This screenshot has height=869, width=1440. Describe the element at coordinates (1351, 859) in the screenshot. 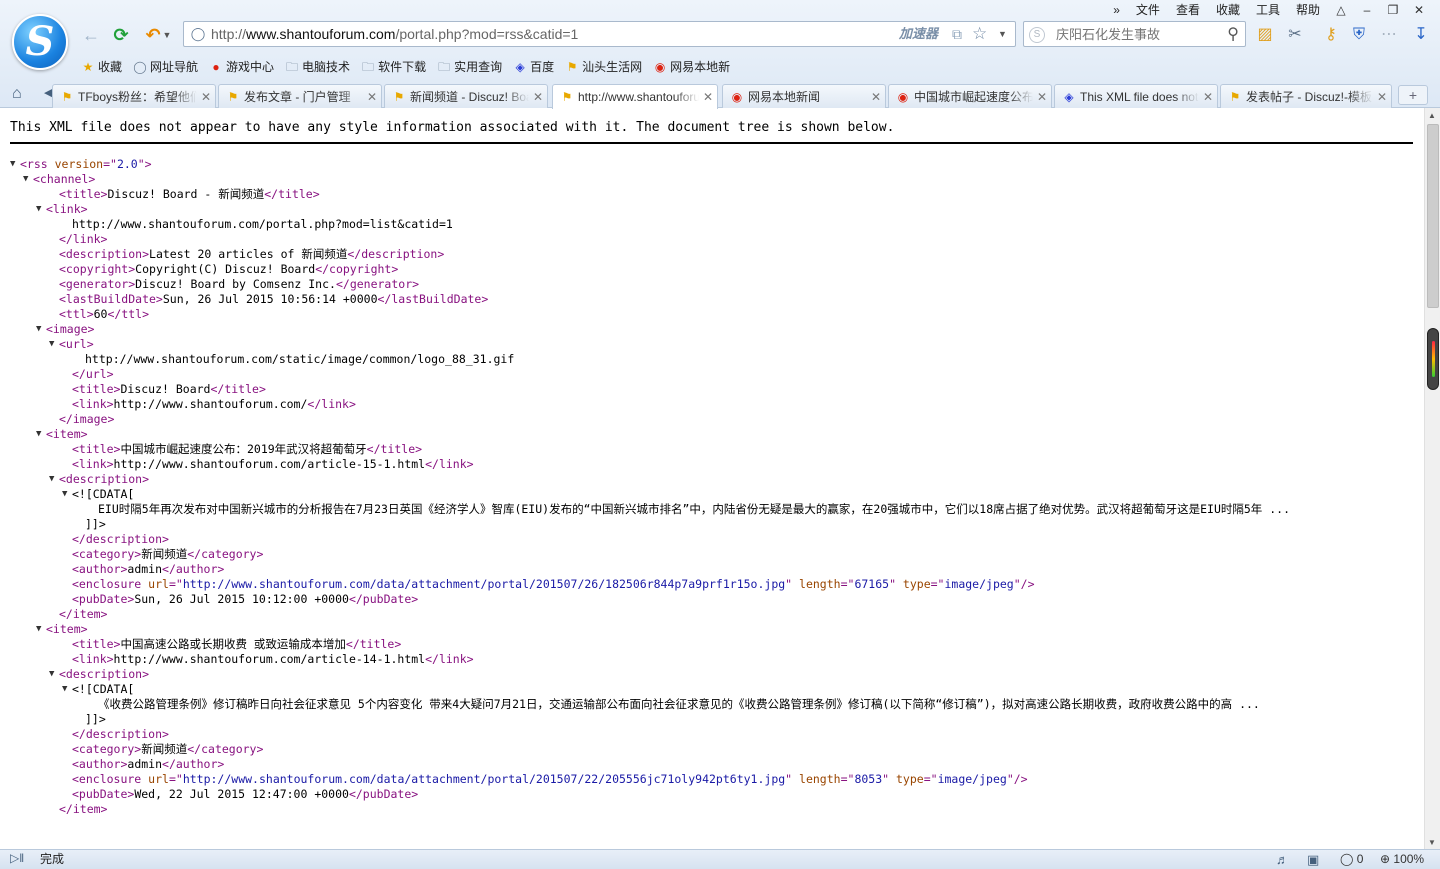

I see `popup-blocked-count: ◯ 0` at that location.